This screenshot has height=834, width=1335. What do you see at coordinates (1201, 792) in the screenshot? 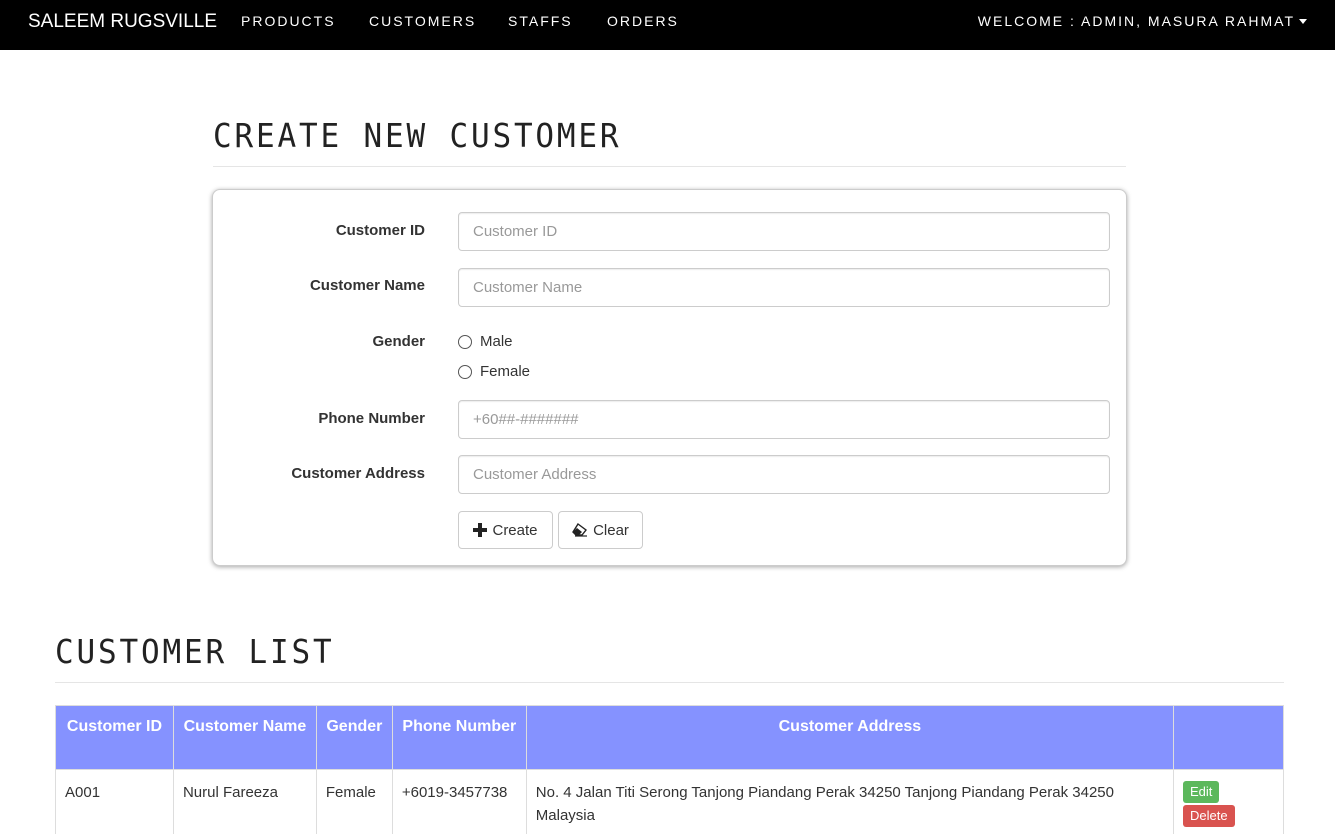
I see `edit-button: Edit` at bounding box center [1201, 792].